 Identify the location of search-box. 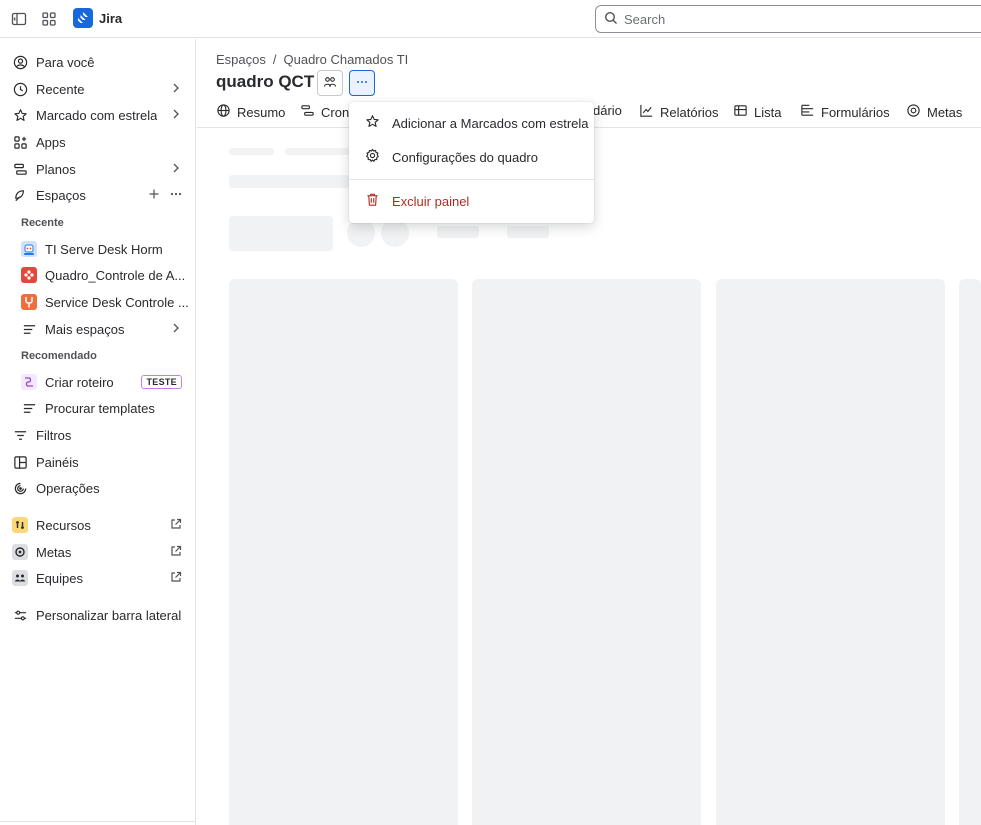
(788, 19).